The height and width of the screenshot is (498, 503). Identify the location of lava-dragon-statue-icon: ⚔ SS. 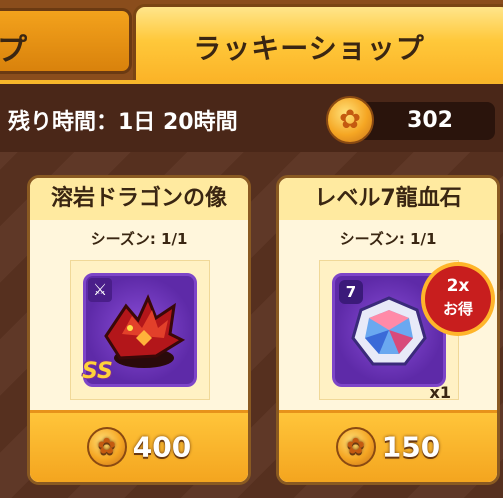
(139, 330).